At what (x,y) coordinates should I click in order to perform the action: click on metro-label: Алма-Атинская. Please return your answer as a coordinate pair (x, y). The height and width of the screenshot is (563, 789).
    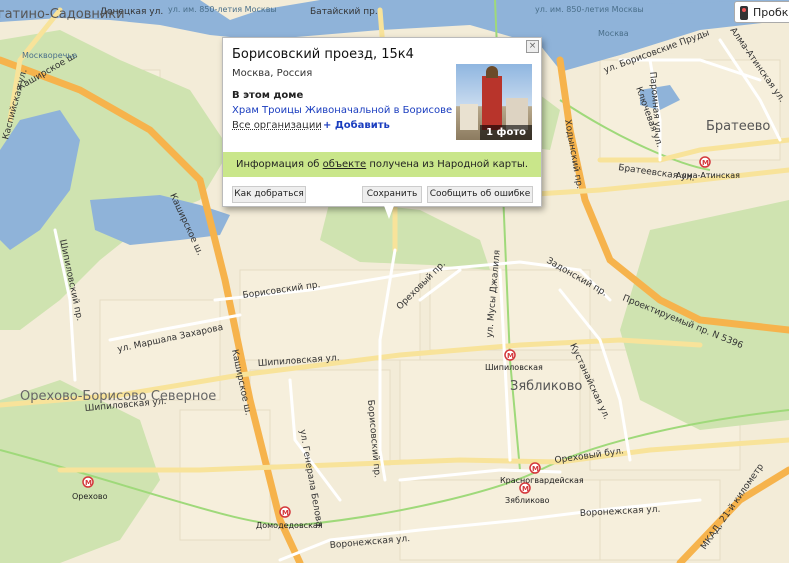
    Looking at the image, I should click on (708, 175).